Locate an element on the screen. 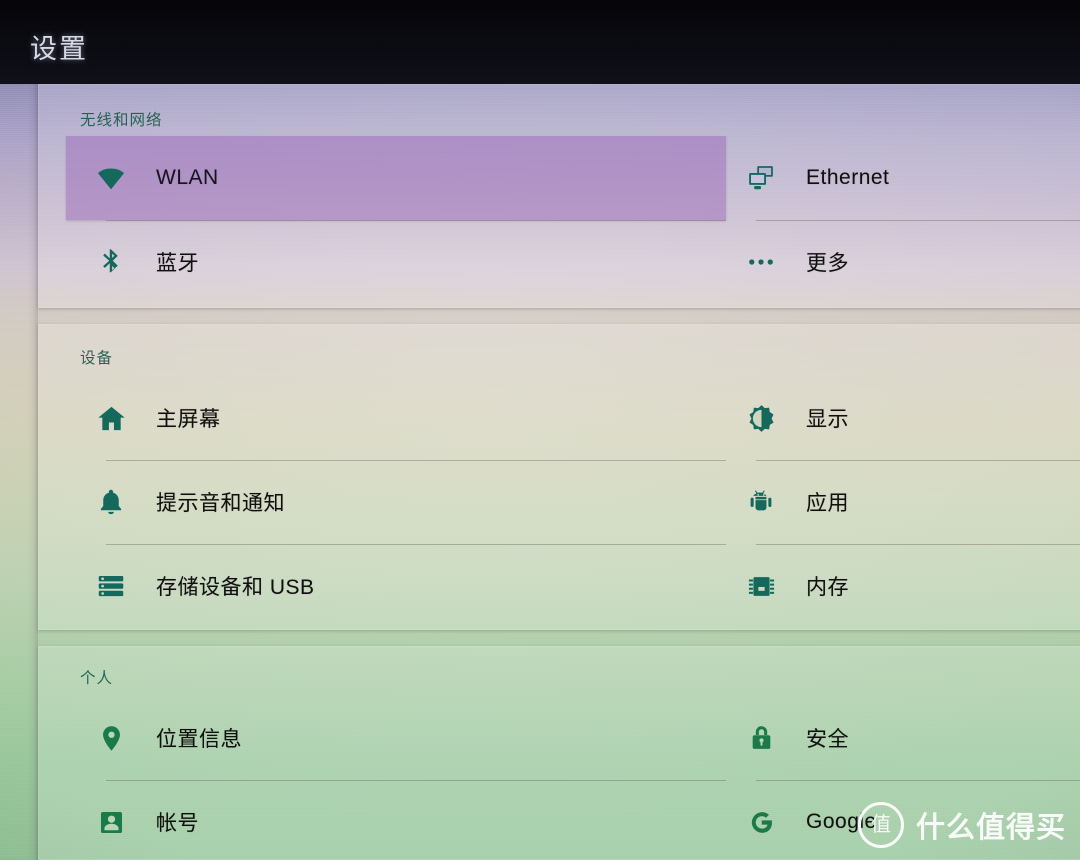  setting-item-more: 更多 is located at coordinates (898, 262).